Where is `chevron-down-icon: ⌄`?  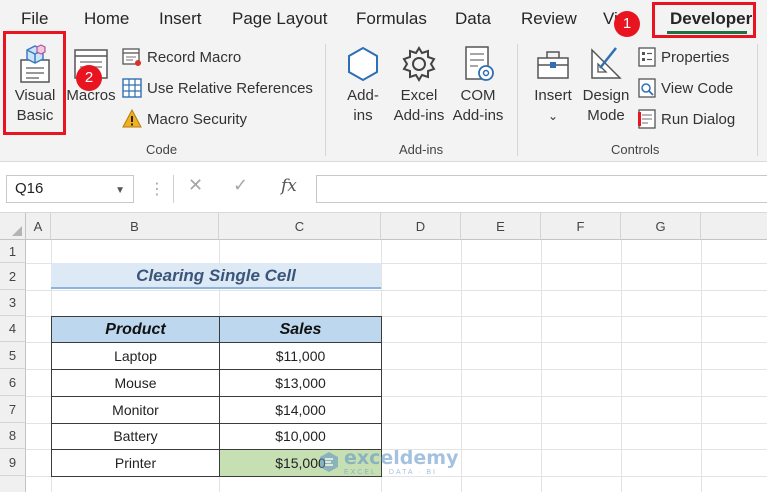 chevron-down-icon: ⌄ is located at coordinates (553, 116).